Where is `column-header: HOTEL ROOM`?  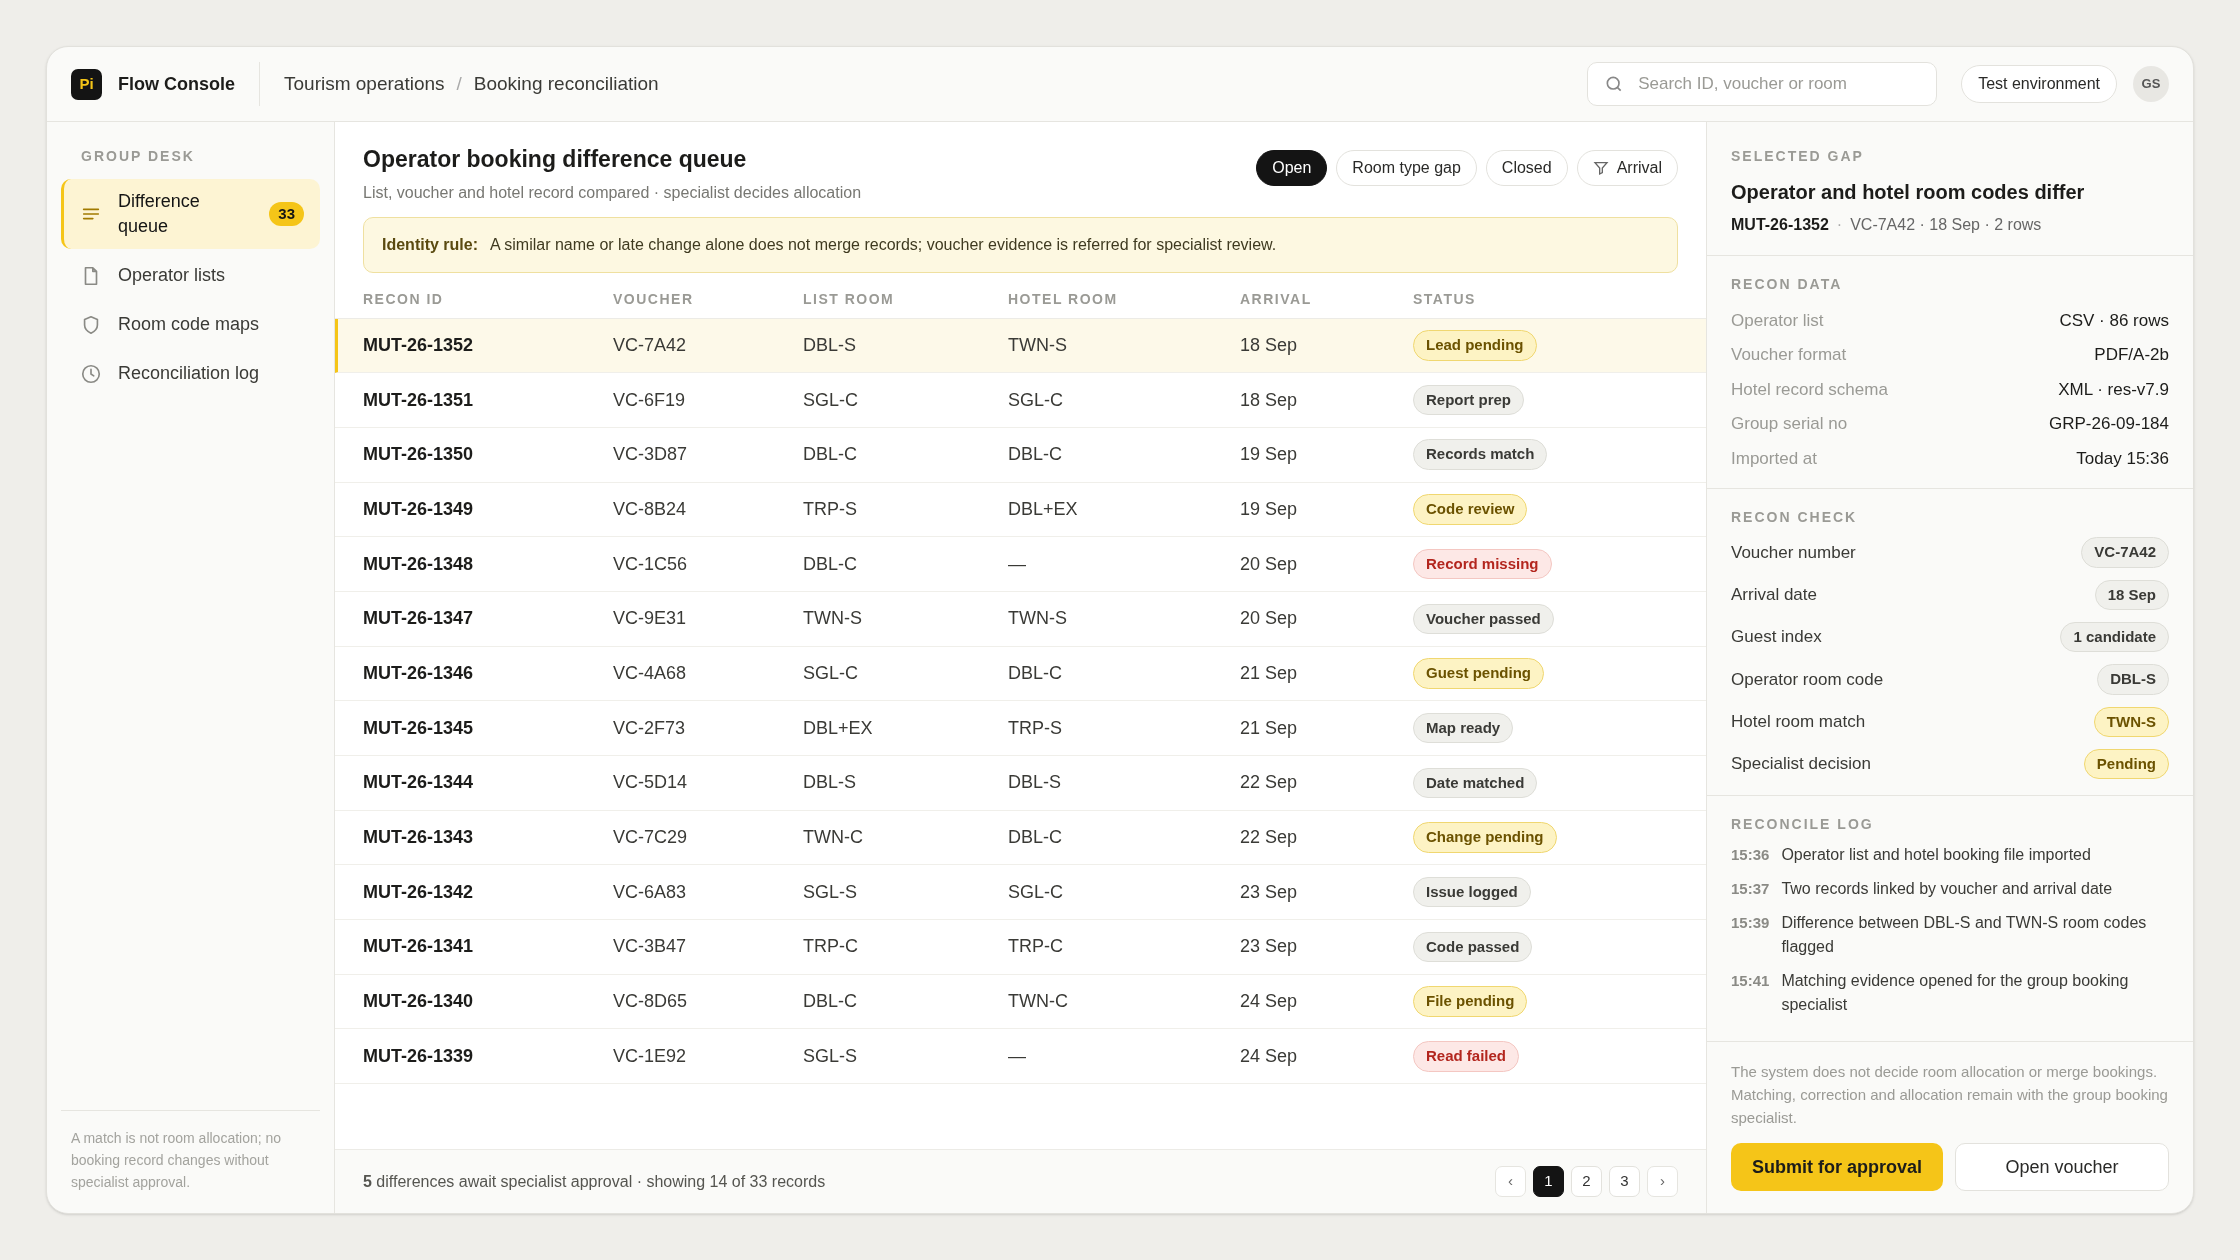 column-header: HOTEL ROOM is located at coordinates (1063, 299).